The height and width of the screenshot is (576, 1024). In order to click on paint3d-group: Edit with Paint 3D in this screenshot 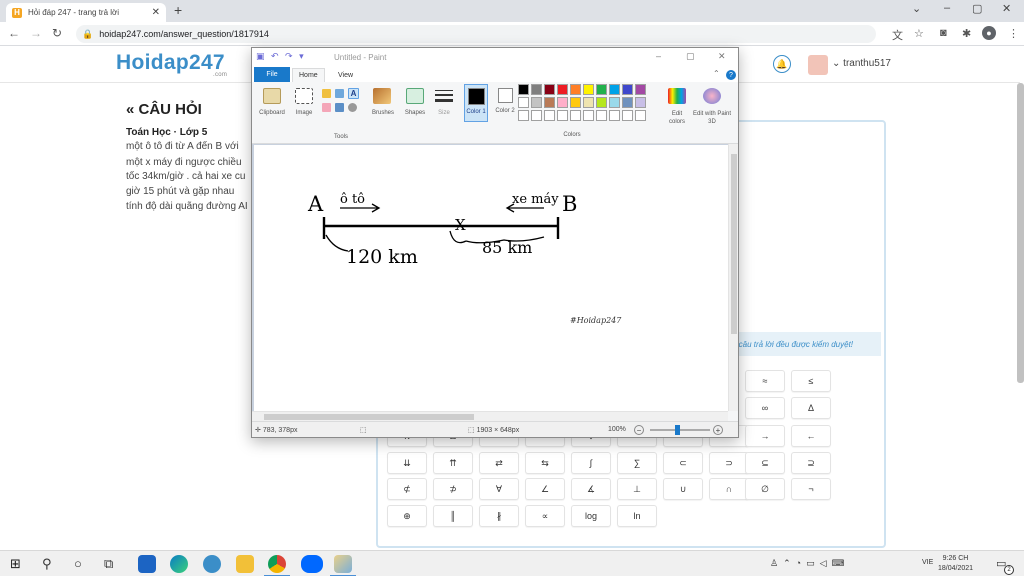, I will do `click(712, 113)`.